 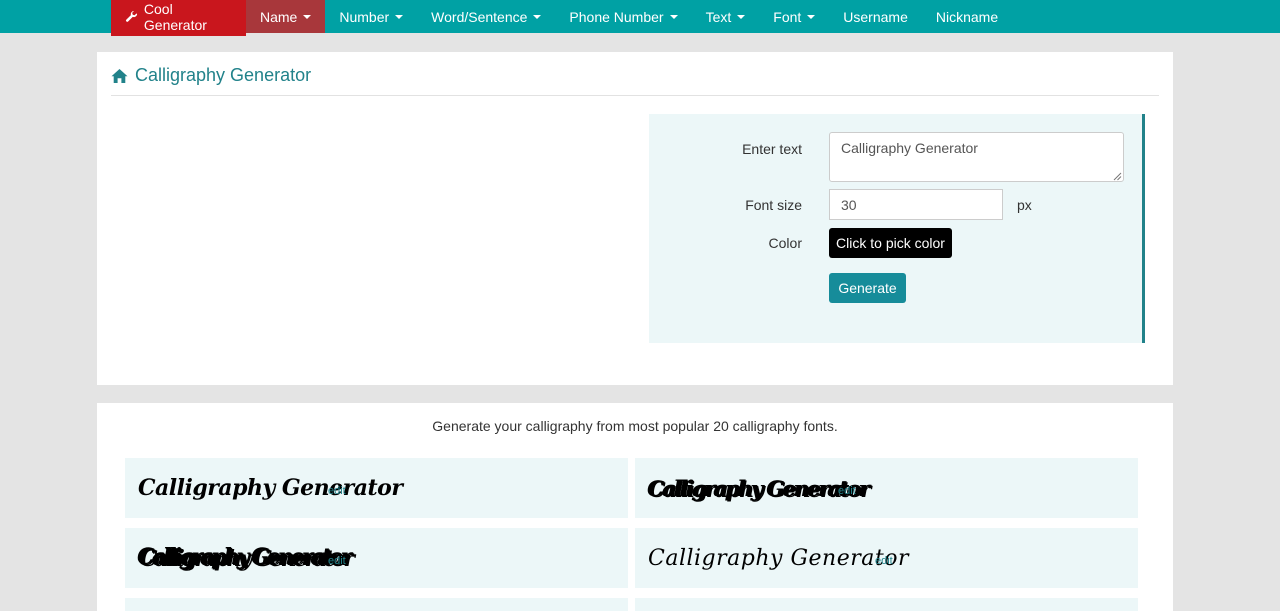 What do you see at coordinates (849, 204) in the screenshot?
I see `font-size-value: 30` at bounding box center [849, 204].